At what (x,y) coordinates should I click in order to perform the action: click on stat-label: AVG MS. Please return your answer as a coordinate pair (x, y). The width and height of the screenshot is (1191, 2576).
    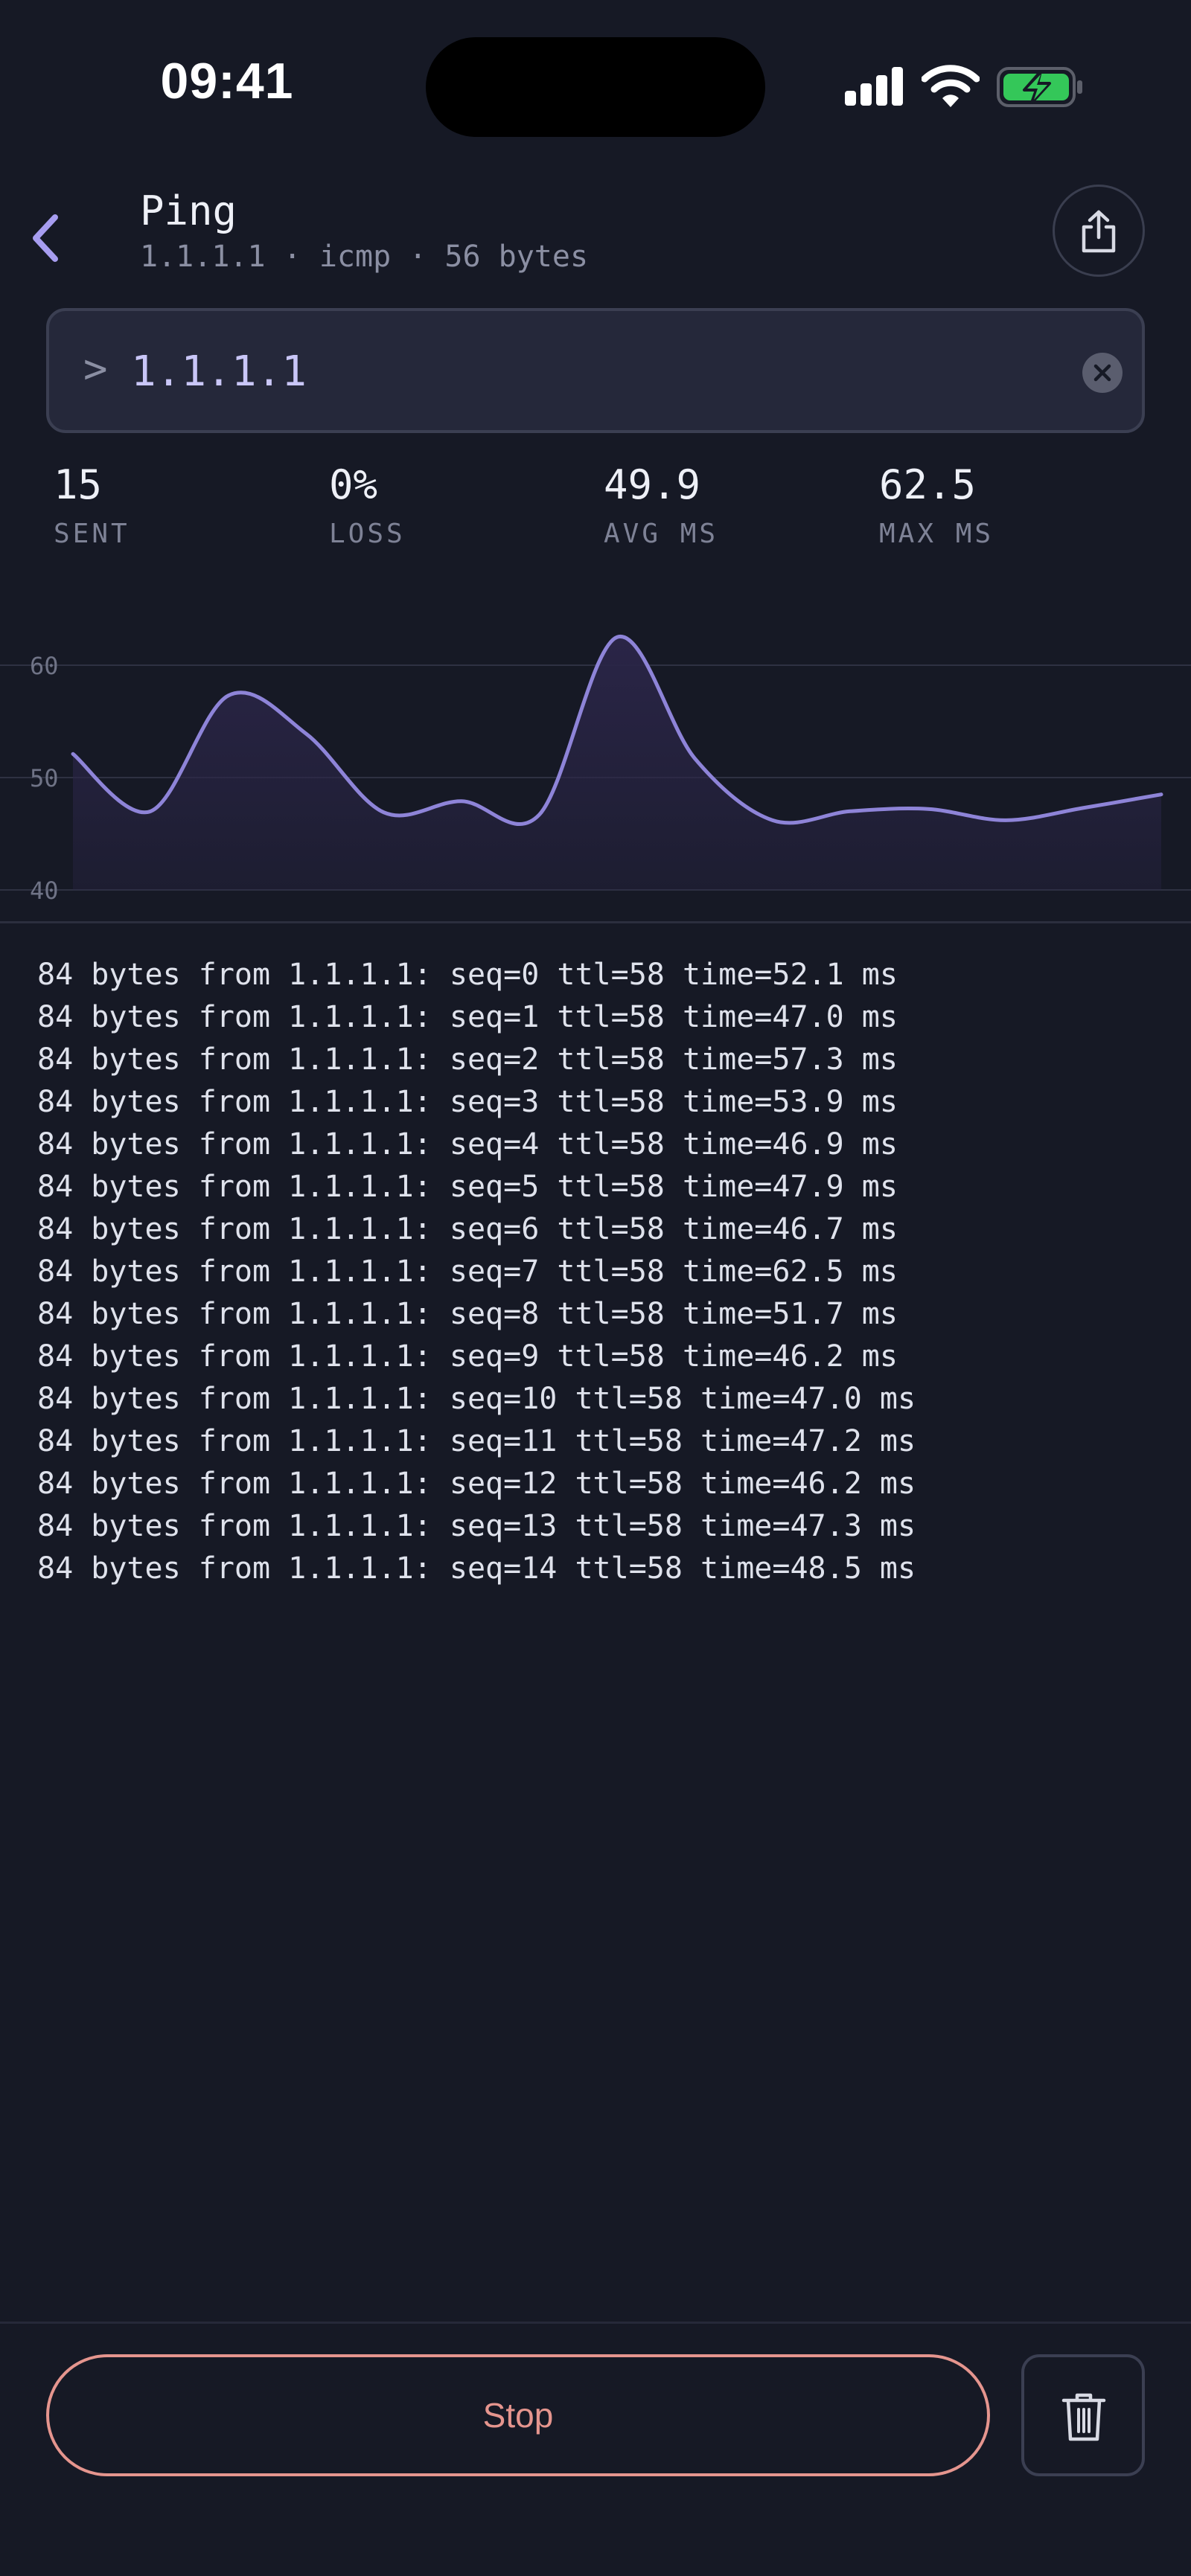
    Looking at the image, I should click on (661, 534).